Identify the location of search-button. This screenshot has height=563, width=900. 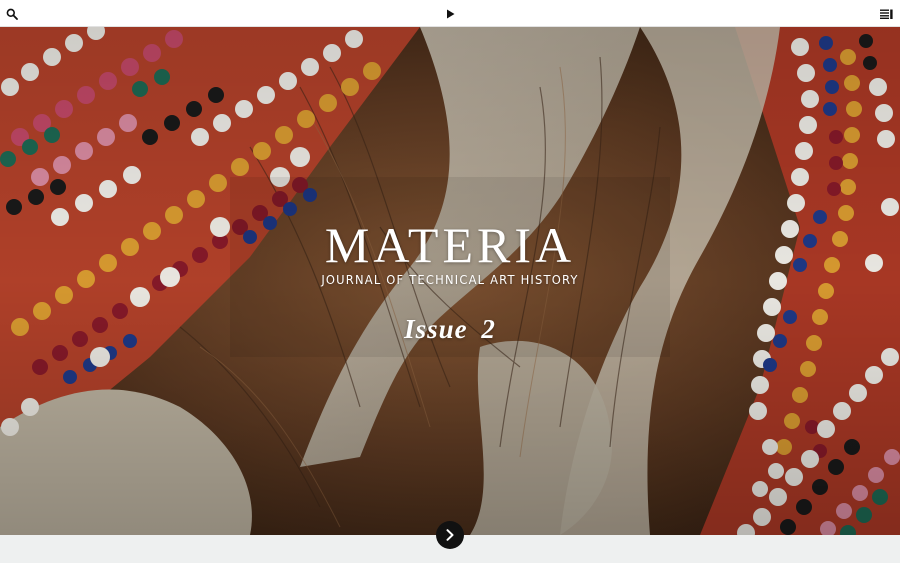
(12, 13).